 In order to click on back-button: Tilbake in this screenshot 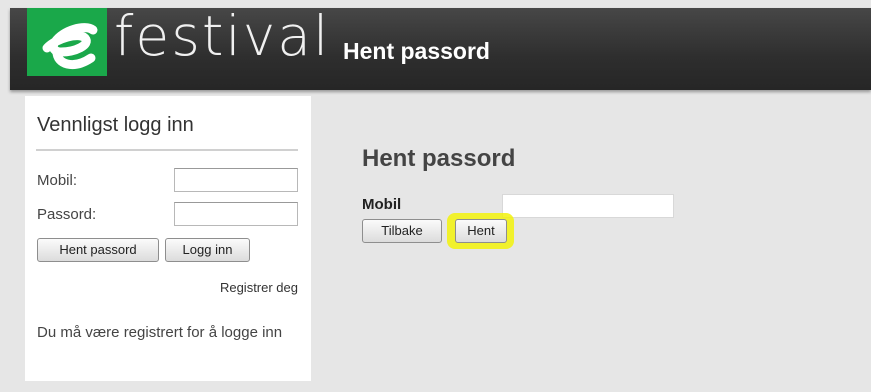, I will do `click(402, 231)`.